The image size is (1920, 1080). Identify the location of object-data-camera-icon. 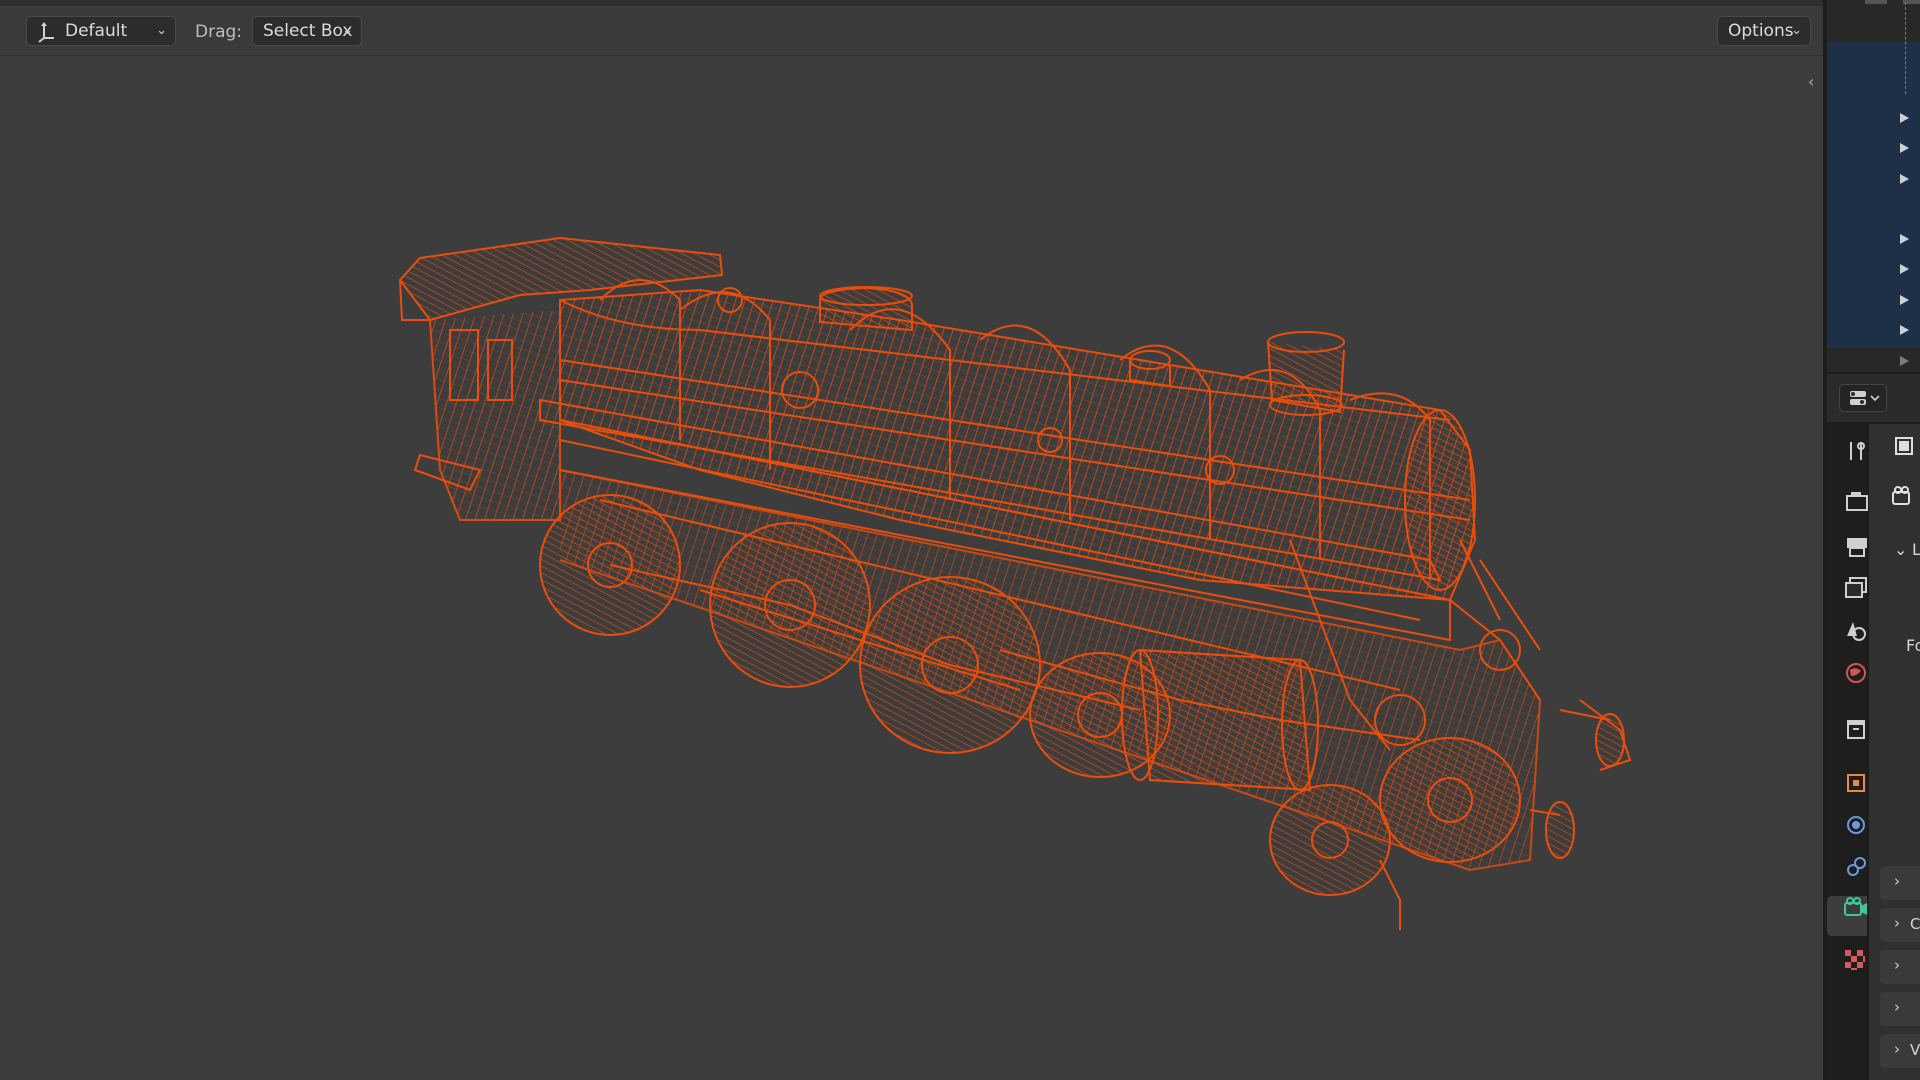
(1855, 906).